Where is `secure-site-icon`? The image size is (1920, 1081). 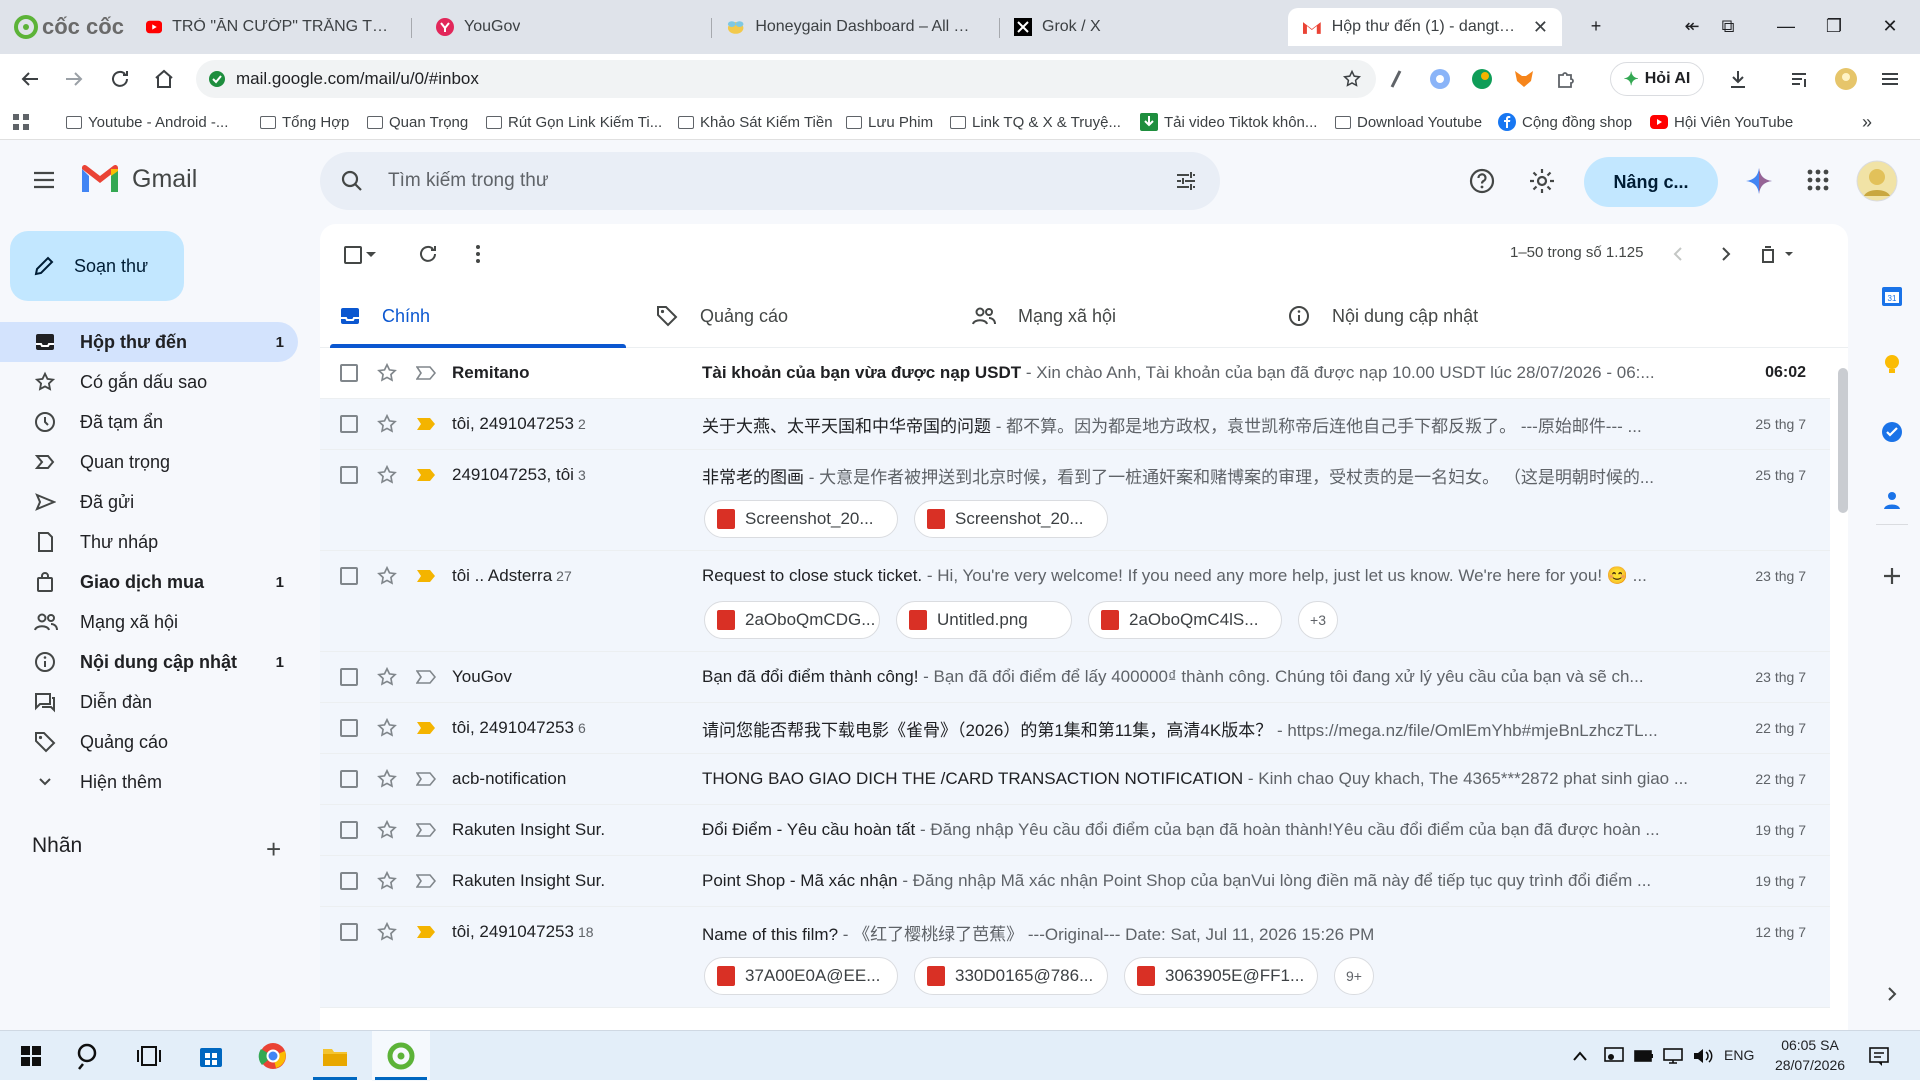
secure-site-icon is located at coordinates (217, 79).